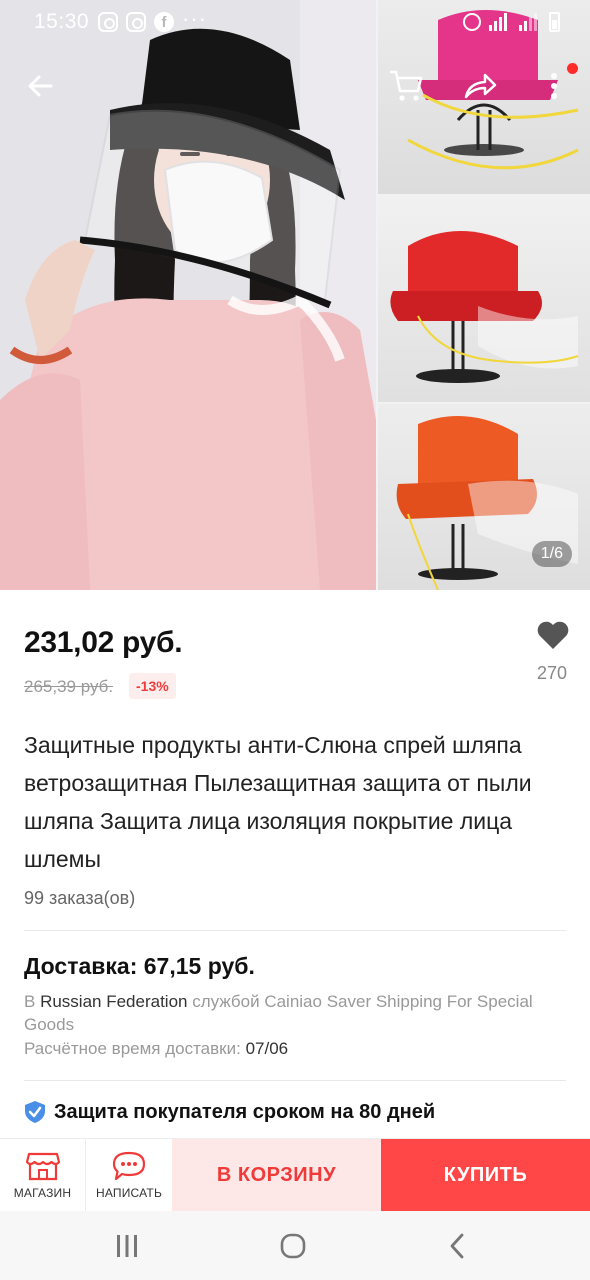 The height and width of the screenshot is (1280, 590). What do you see at coordinates (164, 22) in the screenshot?
I see `facebook-icon: f` at bounding box center [164, 22].